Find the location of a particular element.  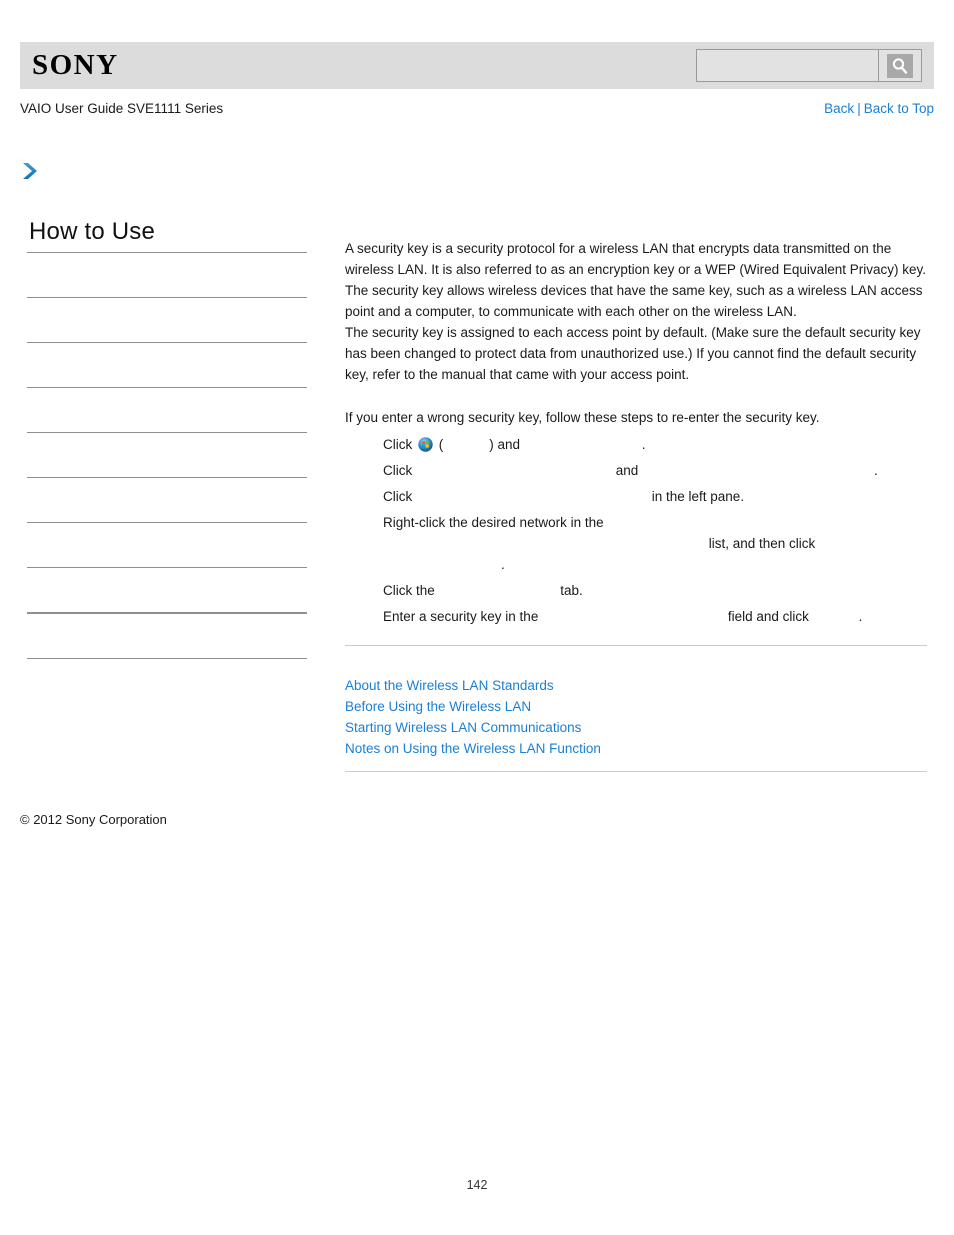

search-input is located at coordinates (787, 65).